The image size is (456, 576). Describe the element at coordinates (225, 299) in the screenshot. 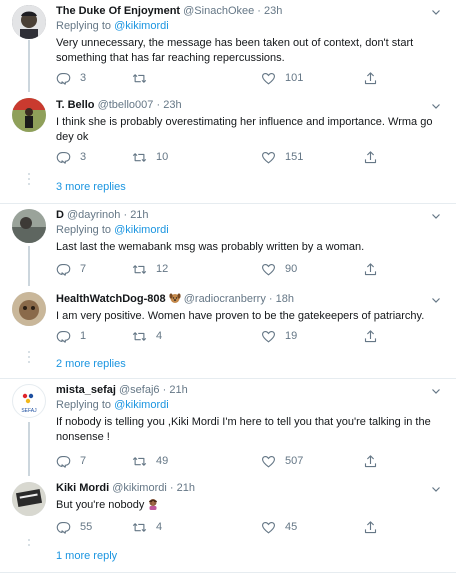

I see `user-handle: @radiocranberry` at that location.